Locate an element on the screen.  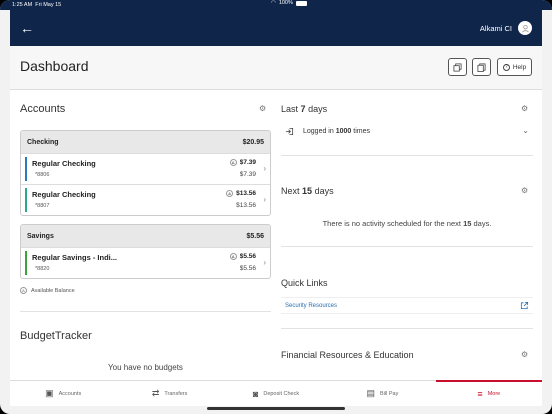
tab-deposit-check: ◙ Deposit Check is located at coordinates (276, 393).